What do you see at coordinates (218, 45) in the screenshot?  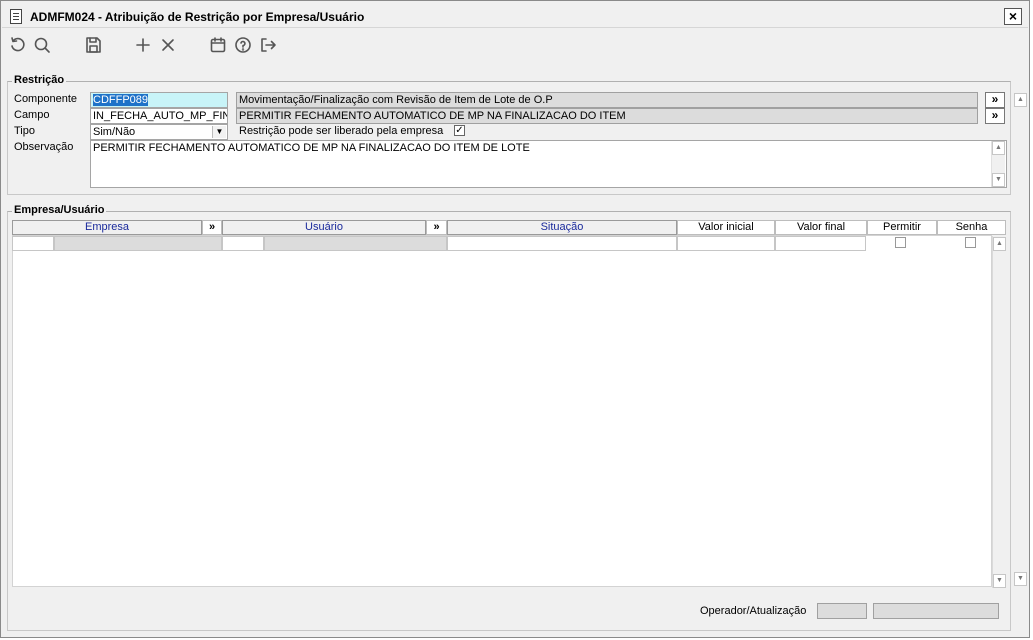 I see `calendar-icon` at bounding box center [218, 45].